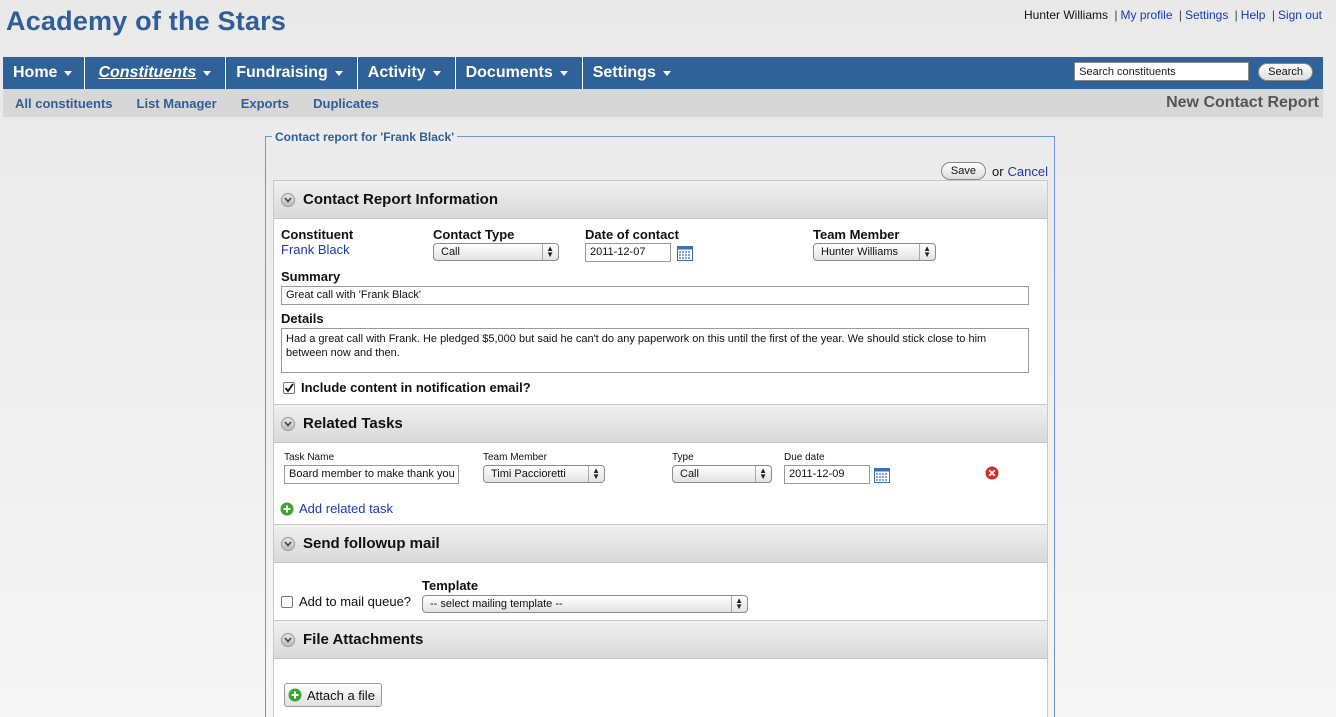  I want to click on nav-search: Search, so click(1193, 71).